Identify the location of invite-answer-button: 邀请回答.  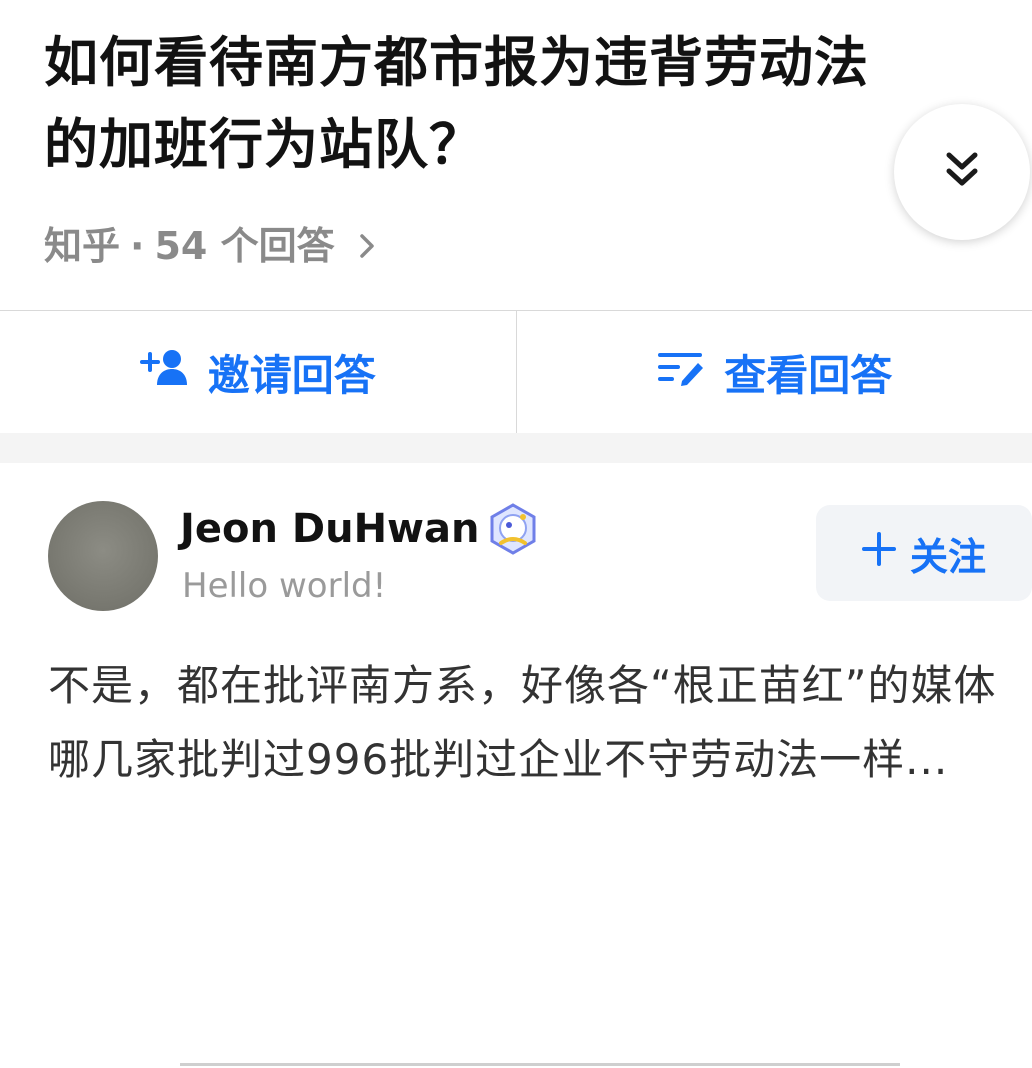
(258, 372).